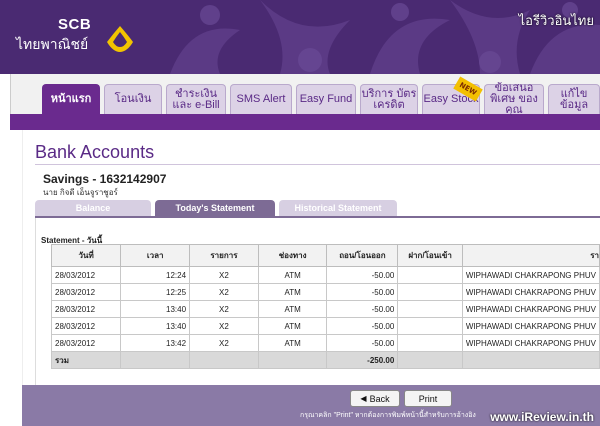 This screenshot has width=600, height=426. I want to click on page-title: Bank Accounts, so click(95, 152).